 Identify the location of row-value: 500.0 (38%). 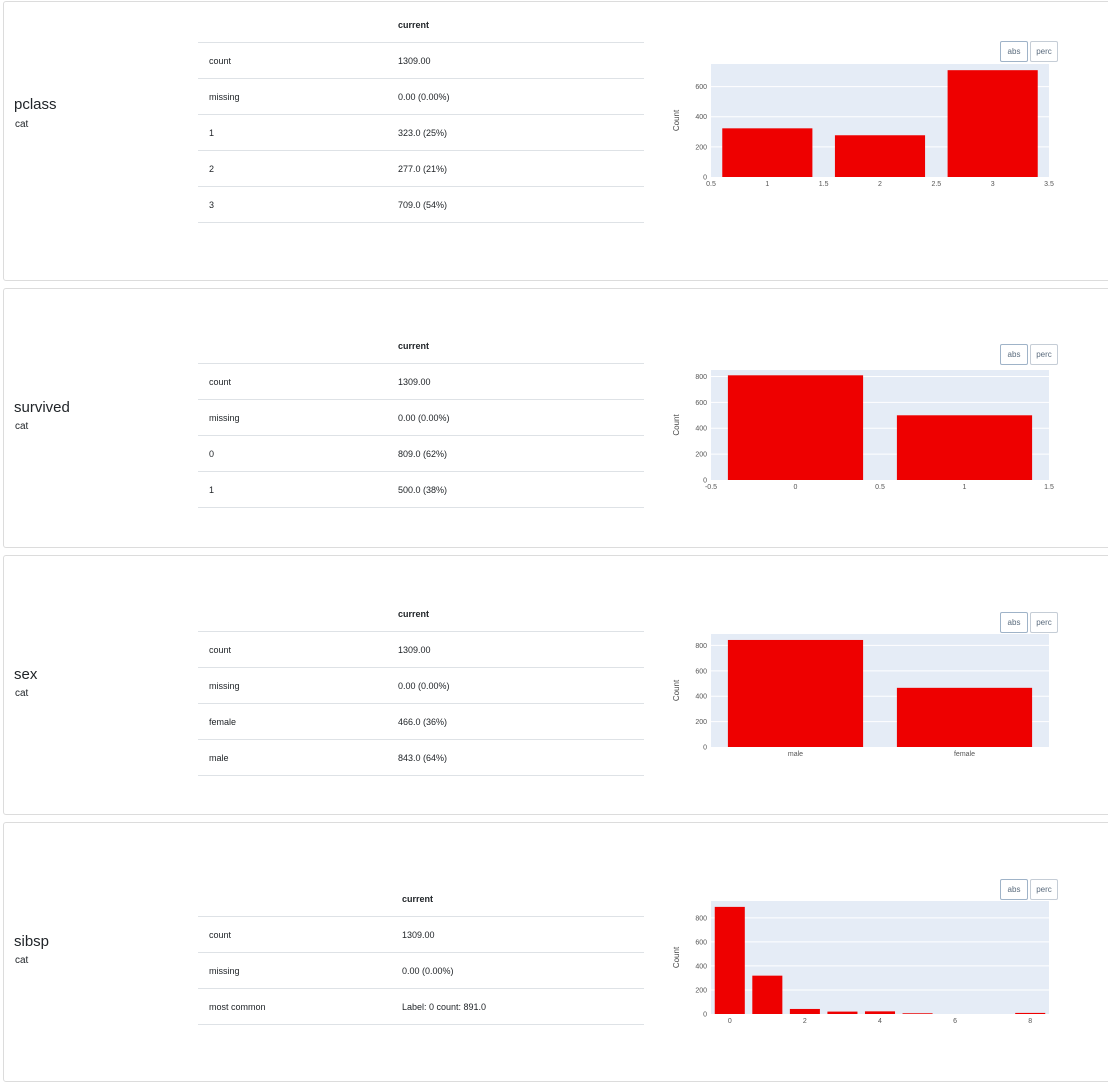
(423, 490).